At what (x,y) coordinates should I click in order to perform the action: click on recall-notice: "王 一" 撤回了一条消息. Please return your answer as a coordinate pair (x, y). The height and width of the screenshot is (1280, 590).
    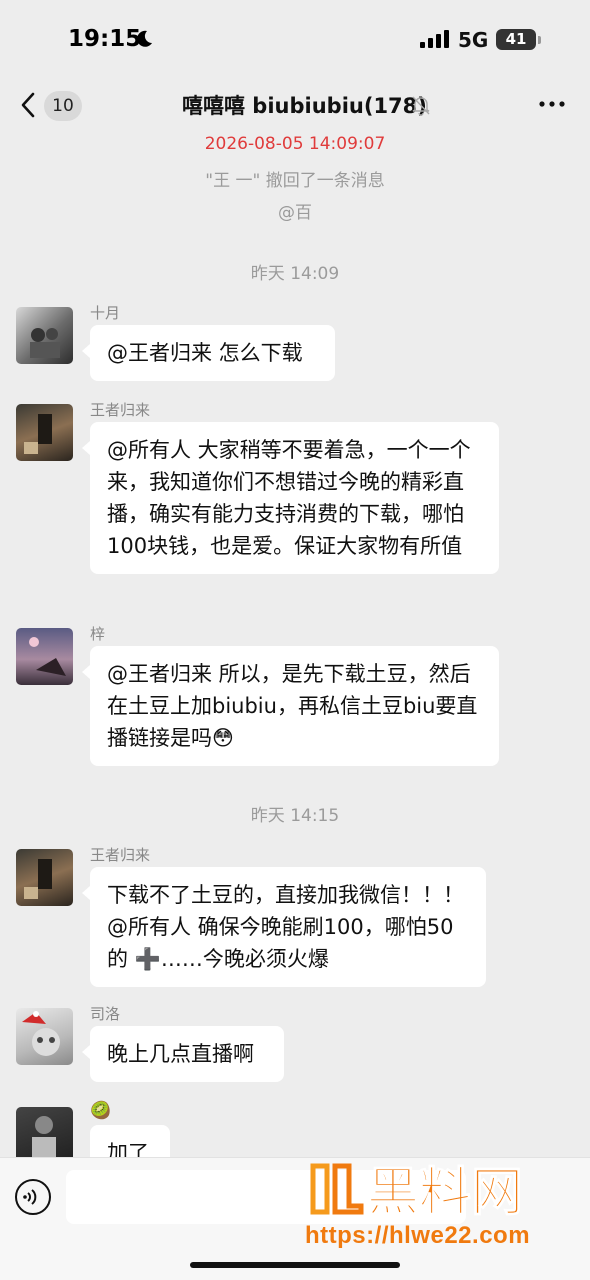
    Looking at the image, I should click on (295, 181).